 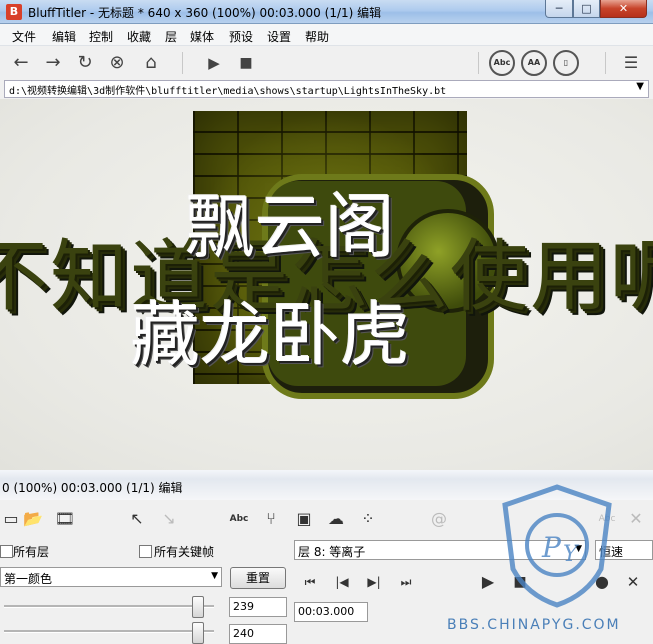 I want to click on maximize-button: □, so click(x=586, y=9).